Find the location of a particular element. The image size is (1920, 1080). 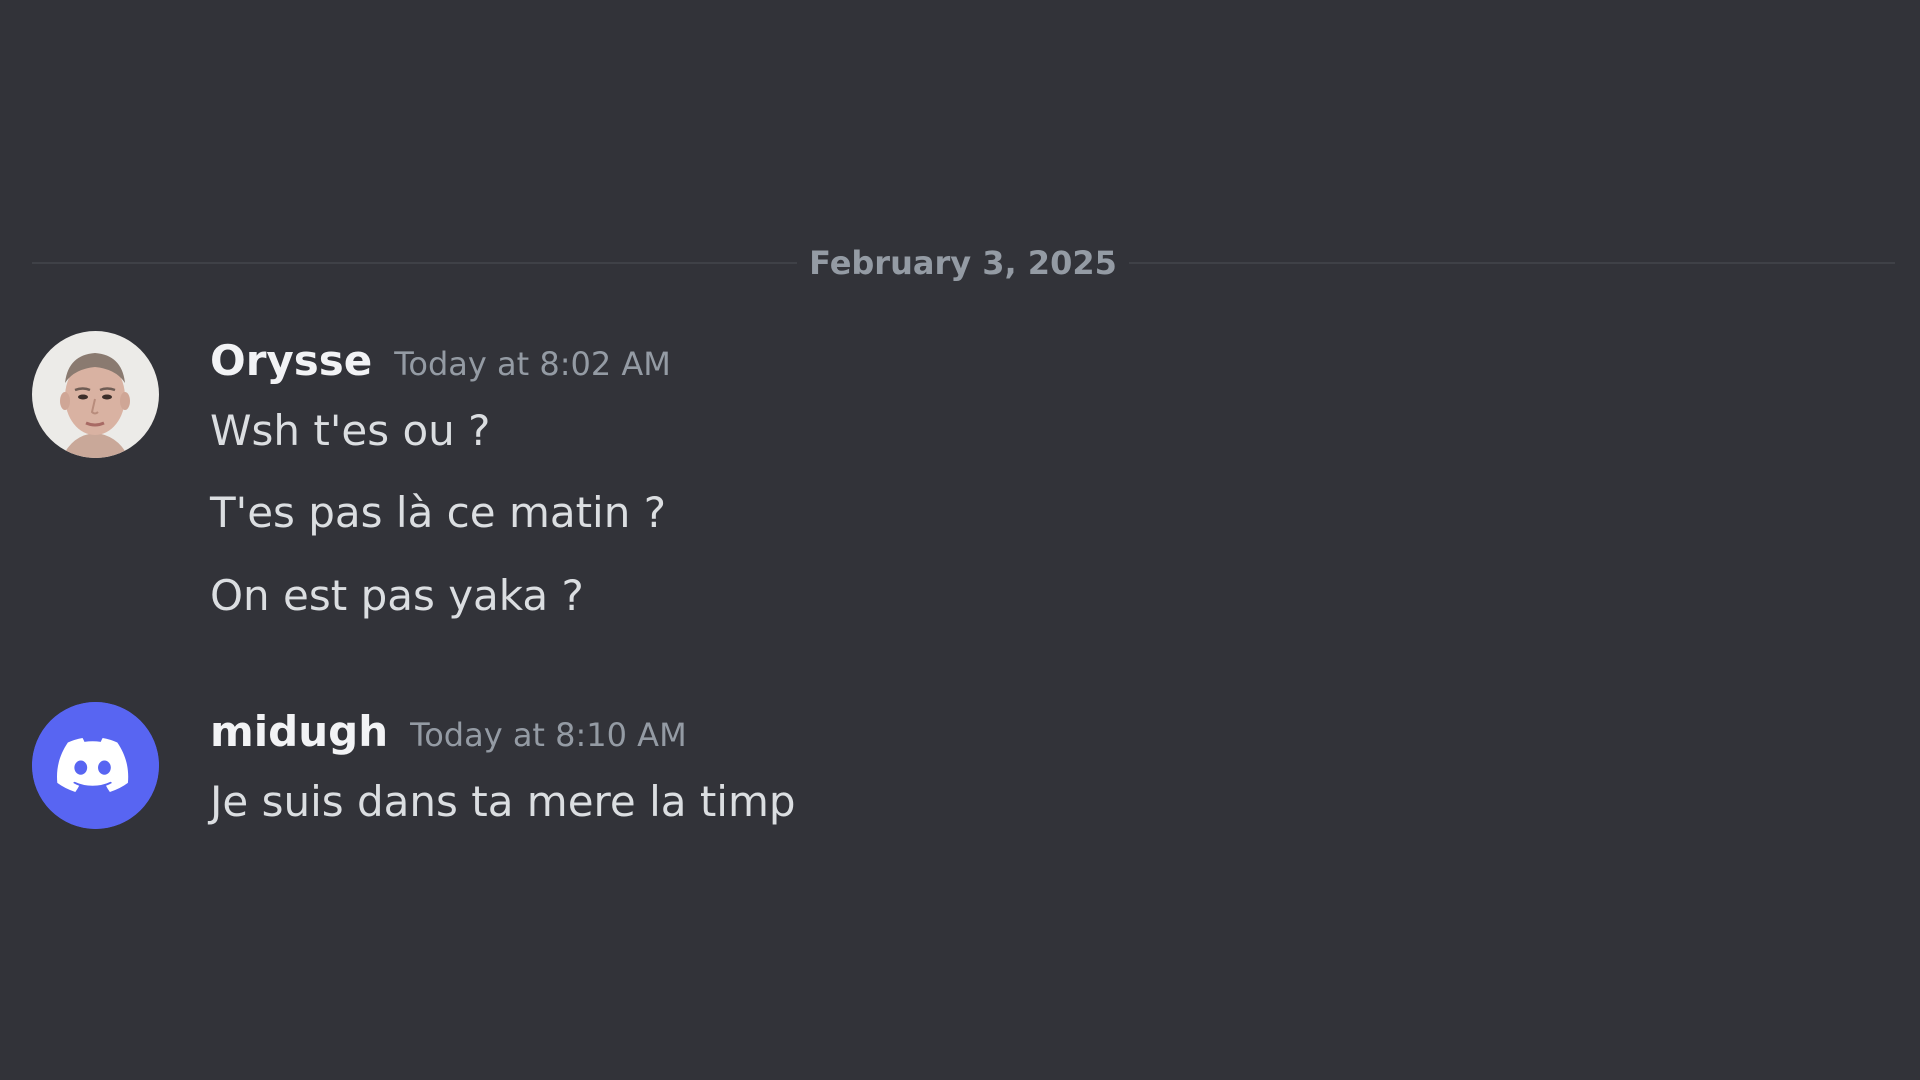

message-header: midugh Today at 8:10 AM is located at coordinates (448, 733).